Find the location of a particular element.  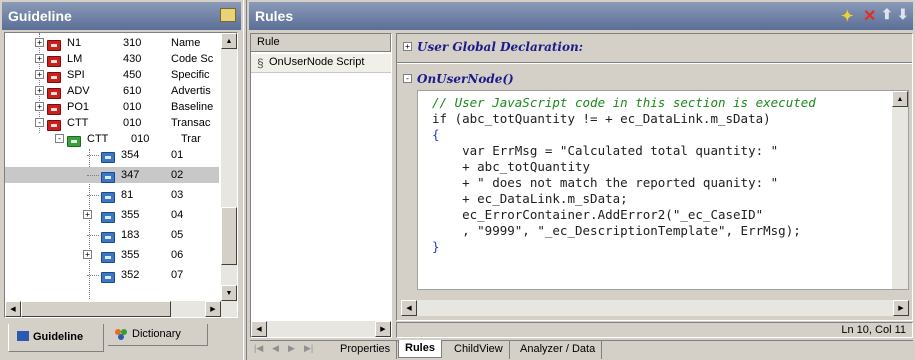

tab-properties: Properties is located at coordinates (366, 350).